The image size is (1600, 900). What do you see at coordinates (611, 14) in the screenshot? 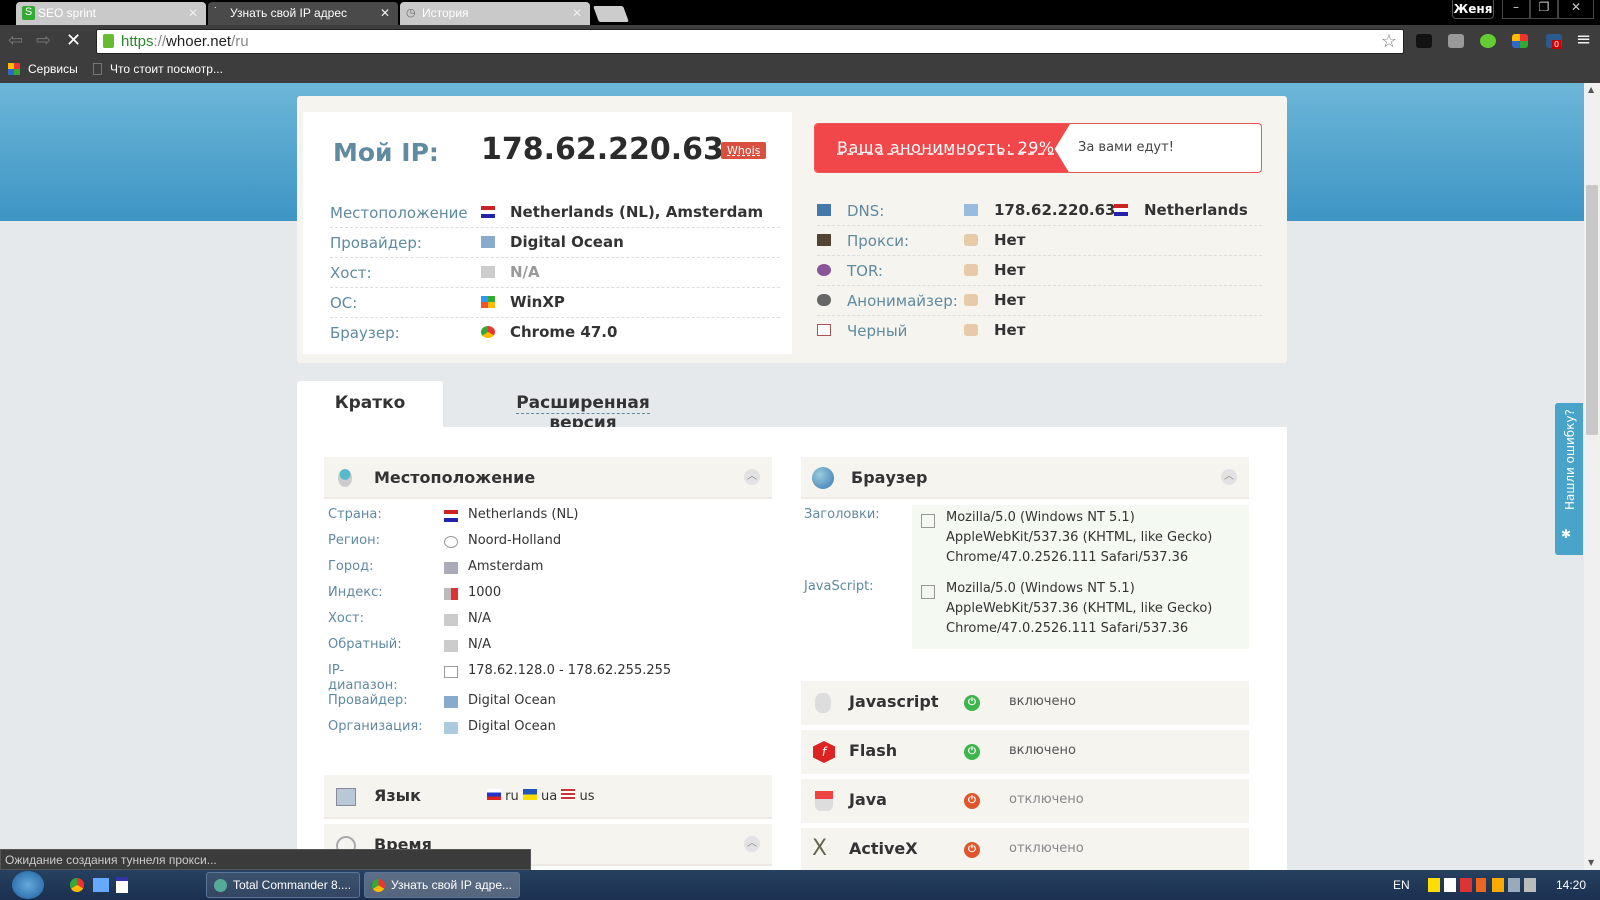
I see `new-tab-button` at bounding box center [611, 14].